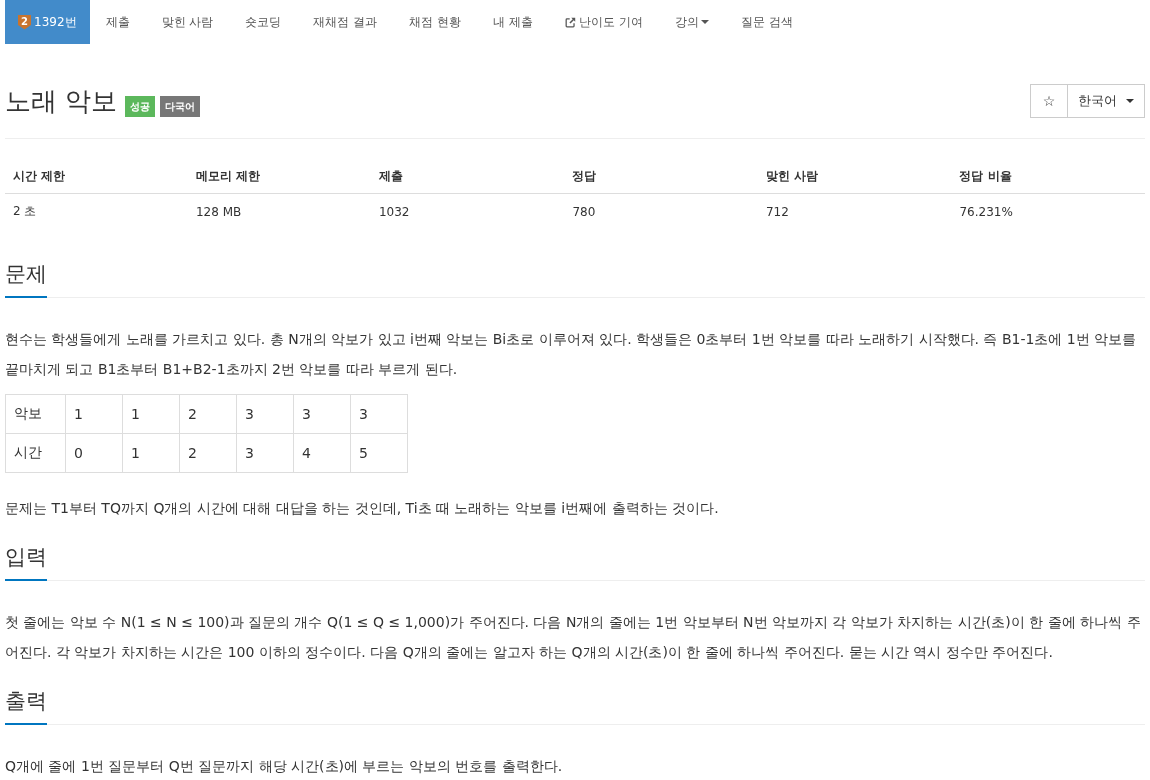  What do you see at coordinates (61, 101) in the screenshot?
I see `problem-title: 노래 악보` at bounding box center [61, 101].